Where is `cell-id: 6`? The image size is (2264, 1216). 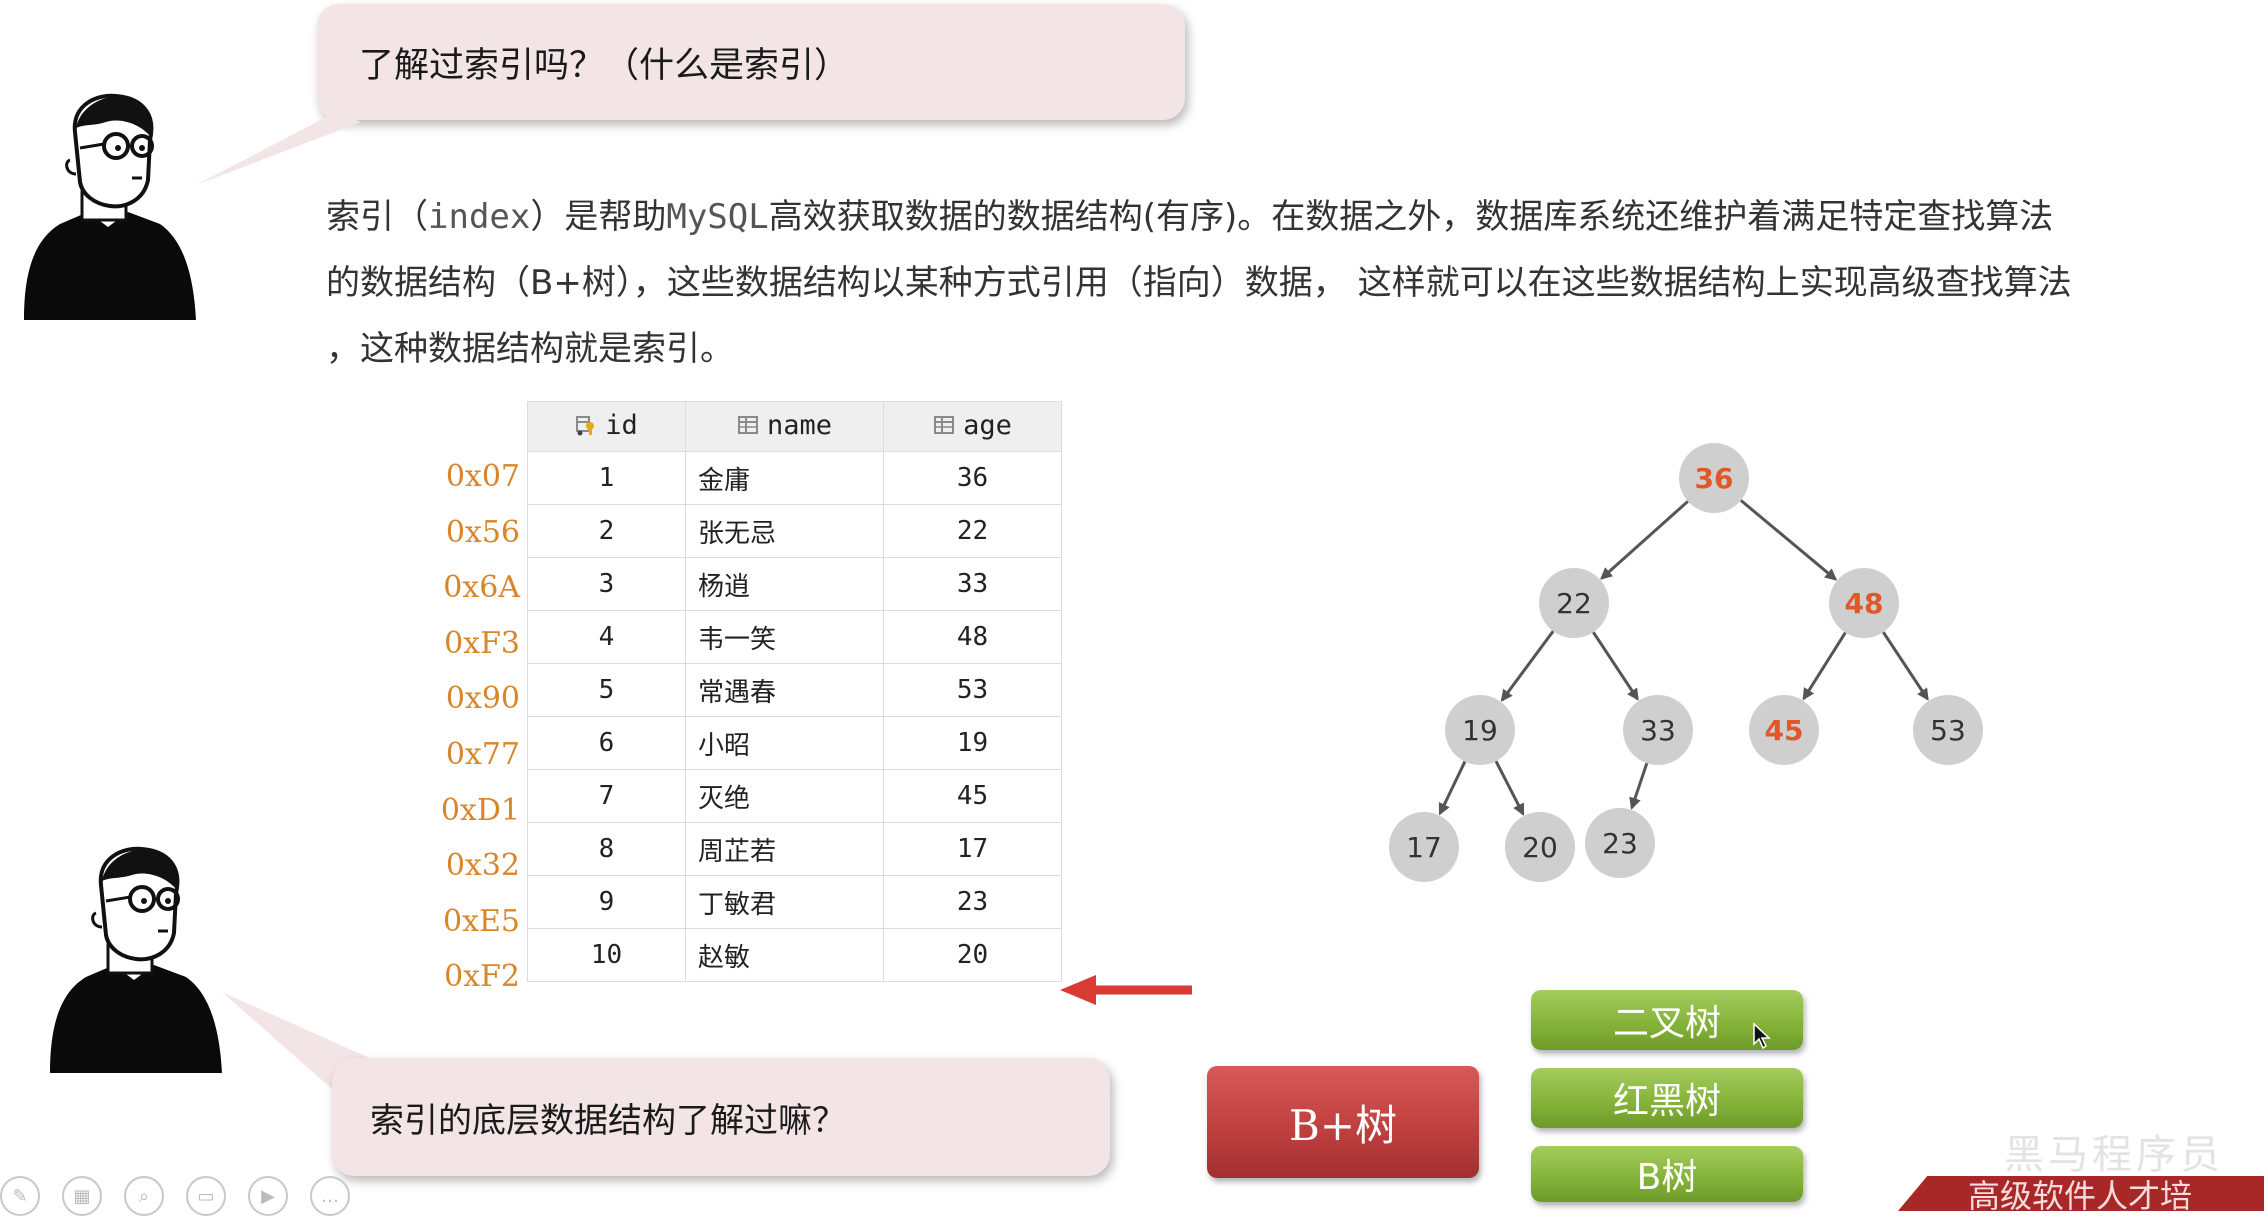
cell-id: 6 is located at coordinates (606, 743).